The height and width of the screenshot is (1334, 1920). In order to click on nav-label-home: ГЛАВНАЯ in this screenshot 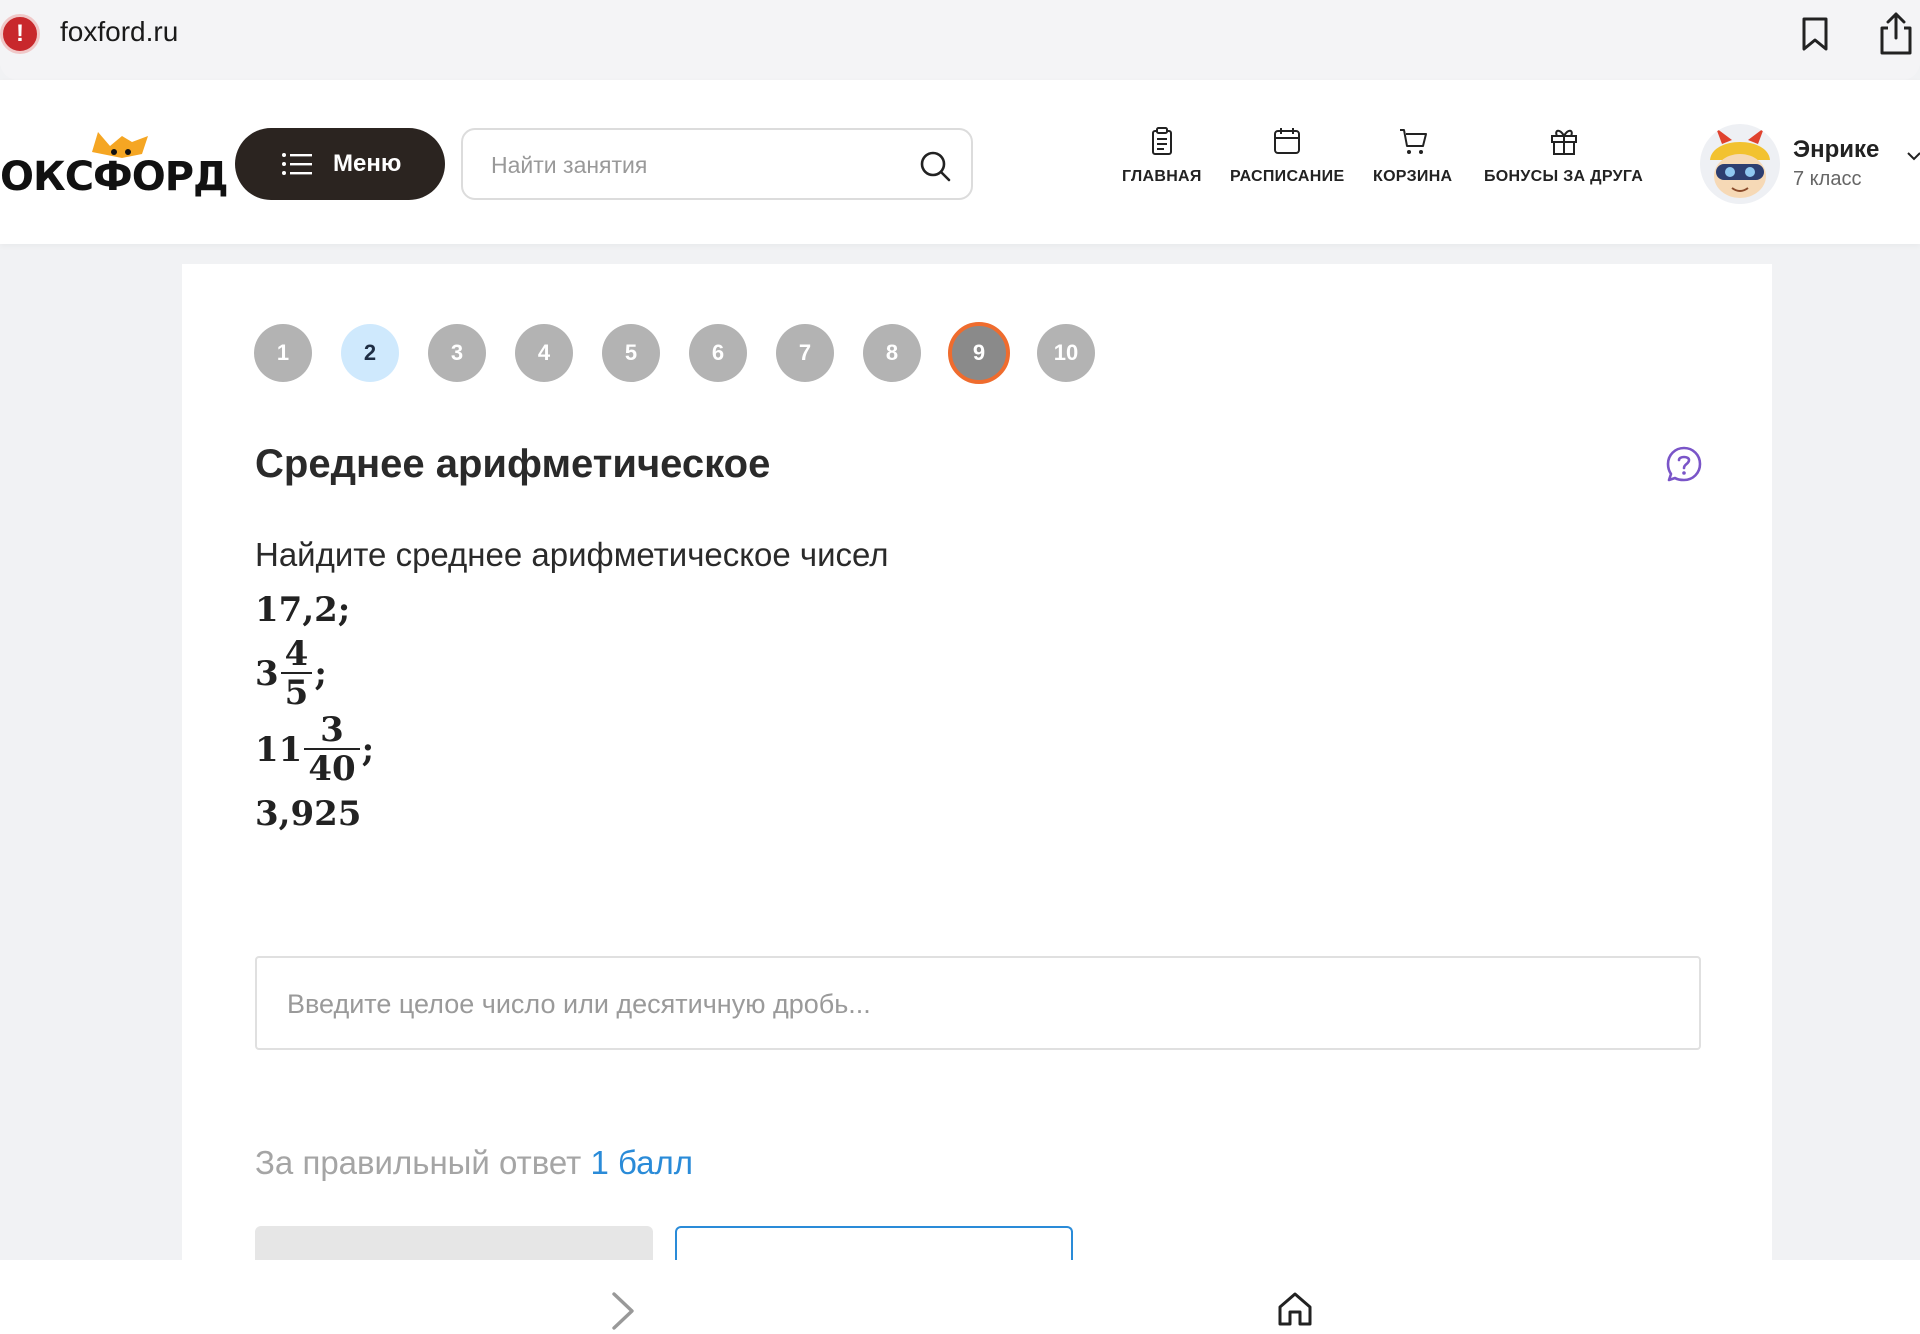, I will do `click(1162, 176)`.